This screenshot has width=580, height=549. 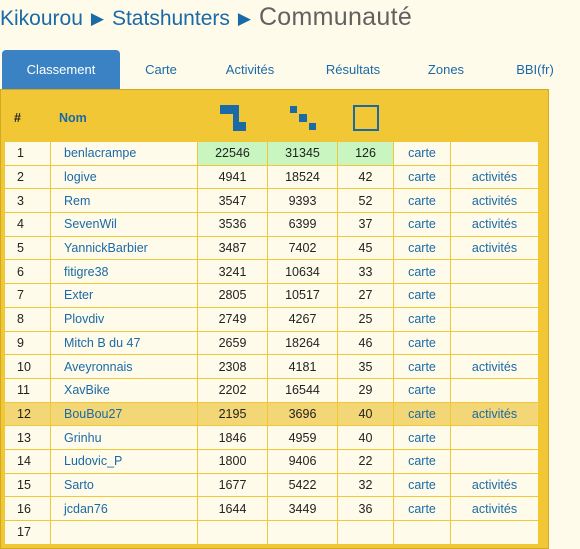 I want to click on table-row: 7 Exter 2805 10517 27 carte, so click(x=271, y=295).